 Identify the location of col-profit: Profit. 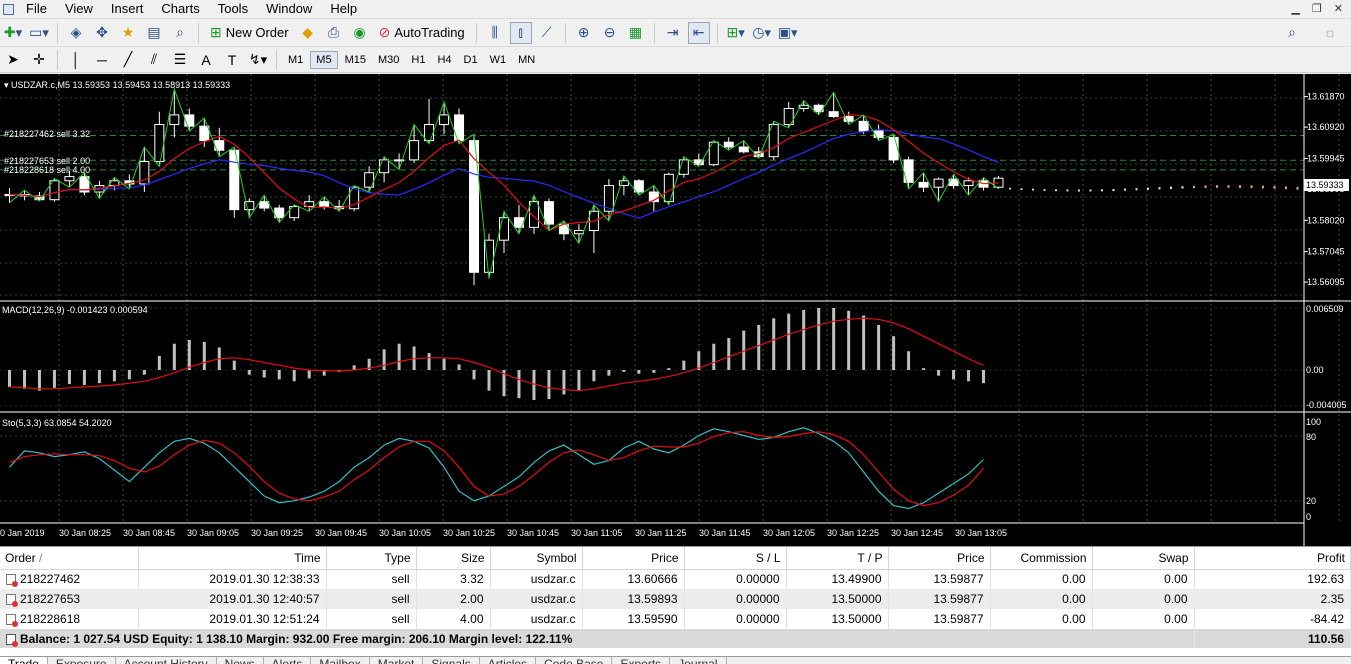
(1272, 558).